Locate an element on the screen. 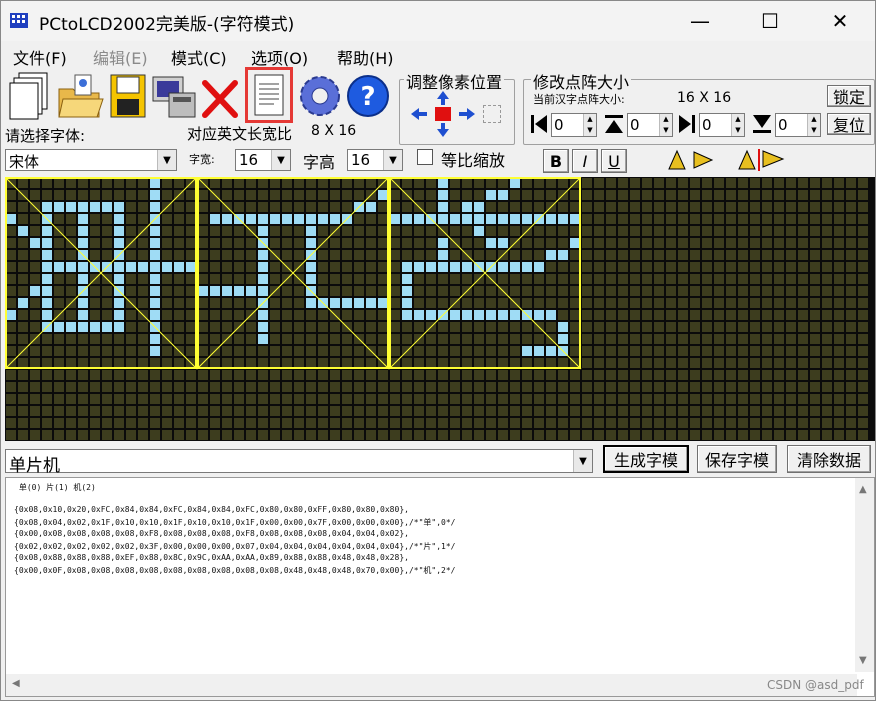  close-button: ✕ is located at coordinates (840, 21).